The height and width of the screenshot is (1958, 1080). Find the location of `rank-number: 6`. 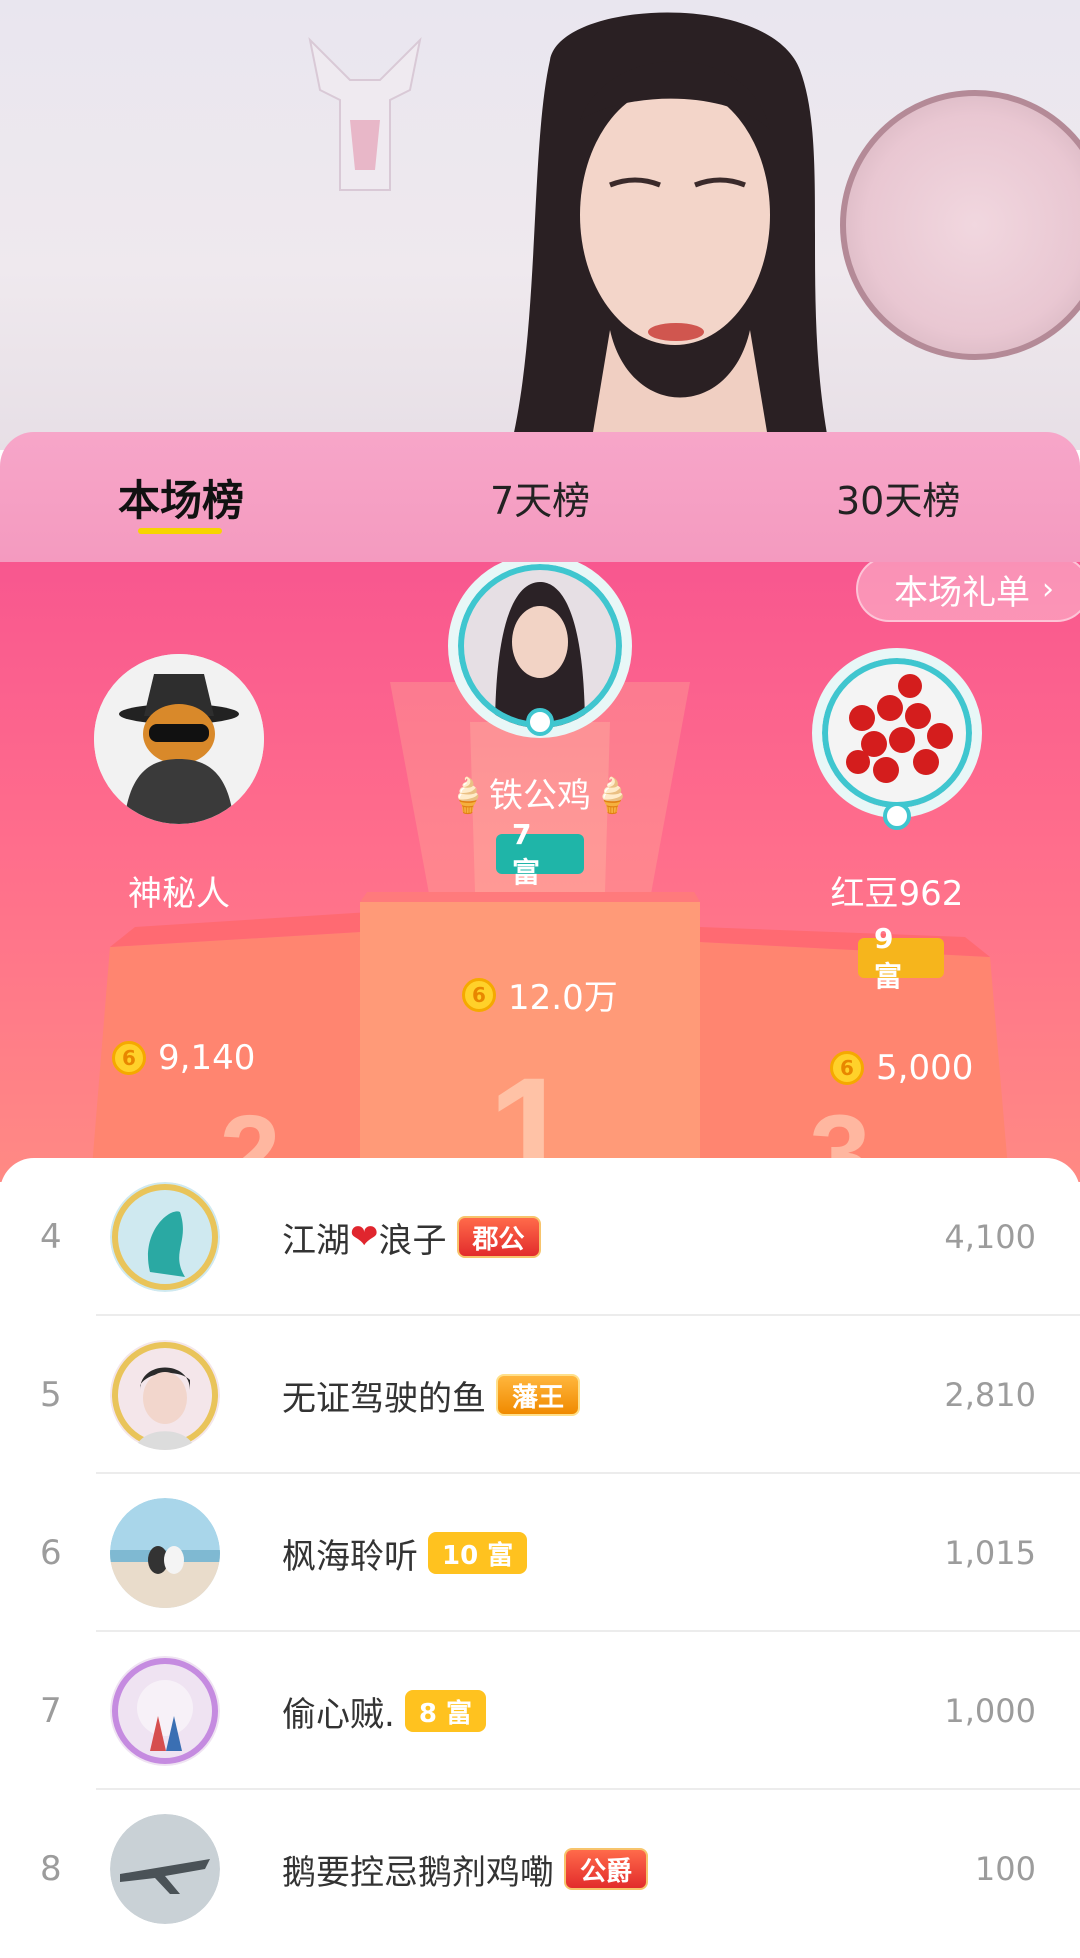

rank-number: 6 is located at coordinates (51, 1553).